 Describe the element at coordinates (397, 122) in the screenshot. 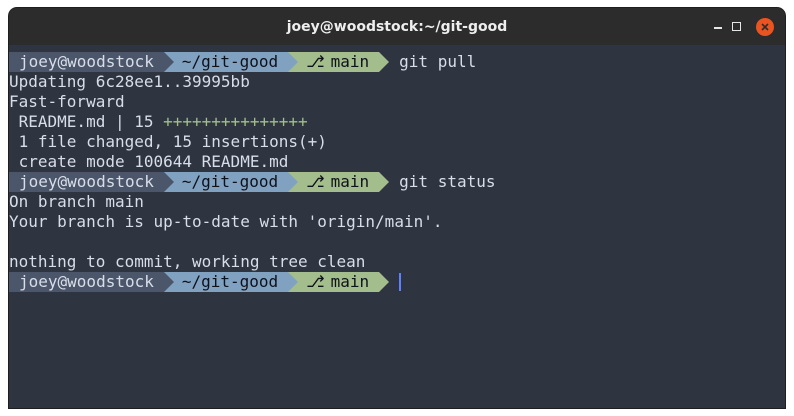

I see `diffstat-line: README.md | 15 +++++++++++++++` at that location.